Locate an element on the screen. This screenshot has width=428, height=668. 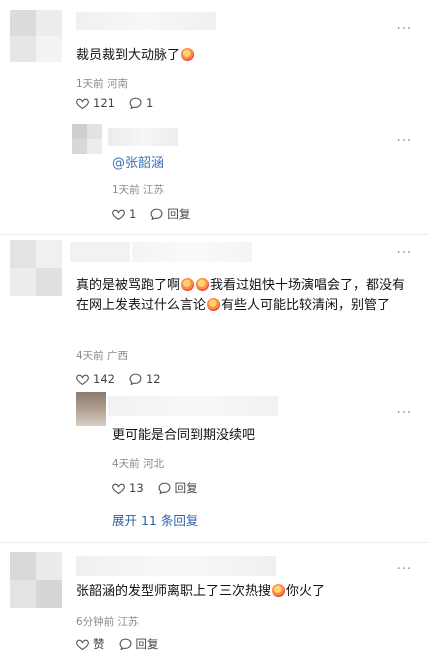
comment-meta: 1天前 江苏 is located at coordinates (138, 190).